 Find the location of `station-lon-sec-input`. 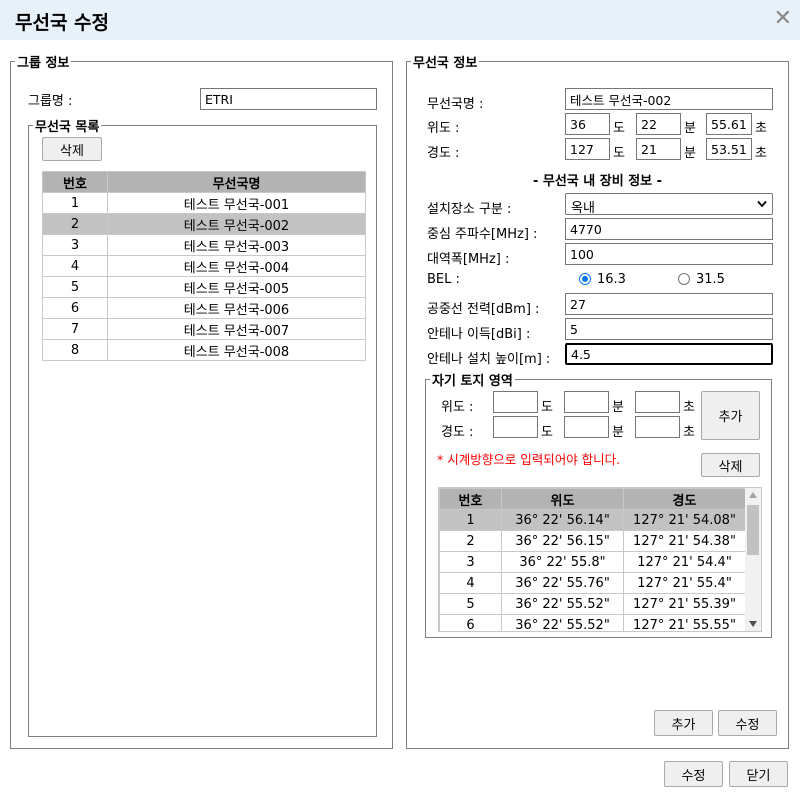

station-lon-sec-input is located at coordinates (729, 149).